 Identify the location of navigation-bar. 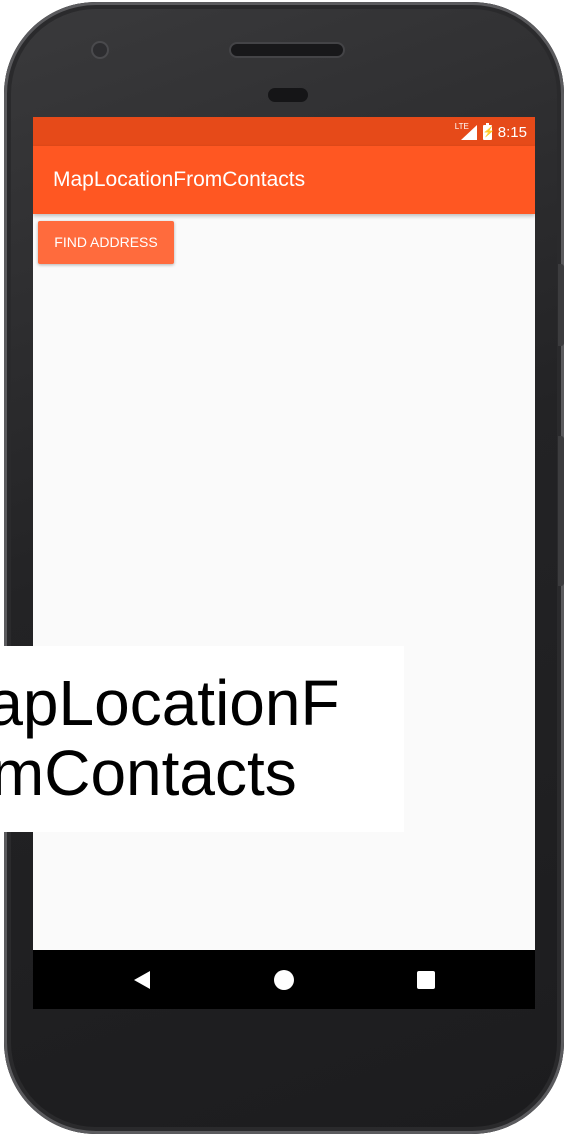
(284, 979).